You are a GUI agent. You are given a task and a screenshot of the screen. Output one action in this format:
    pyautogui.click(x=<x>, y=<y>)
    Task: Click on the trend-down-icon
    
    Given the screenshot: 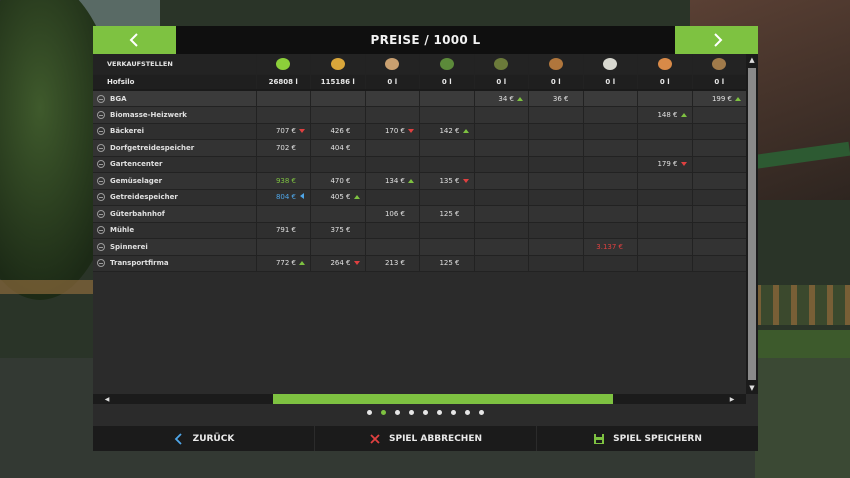 What is the action you would take?
    pyautogui.click(x=465, y=180)
    